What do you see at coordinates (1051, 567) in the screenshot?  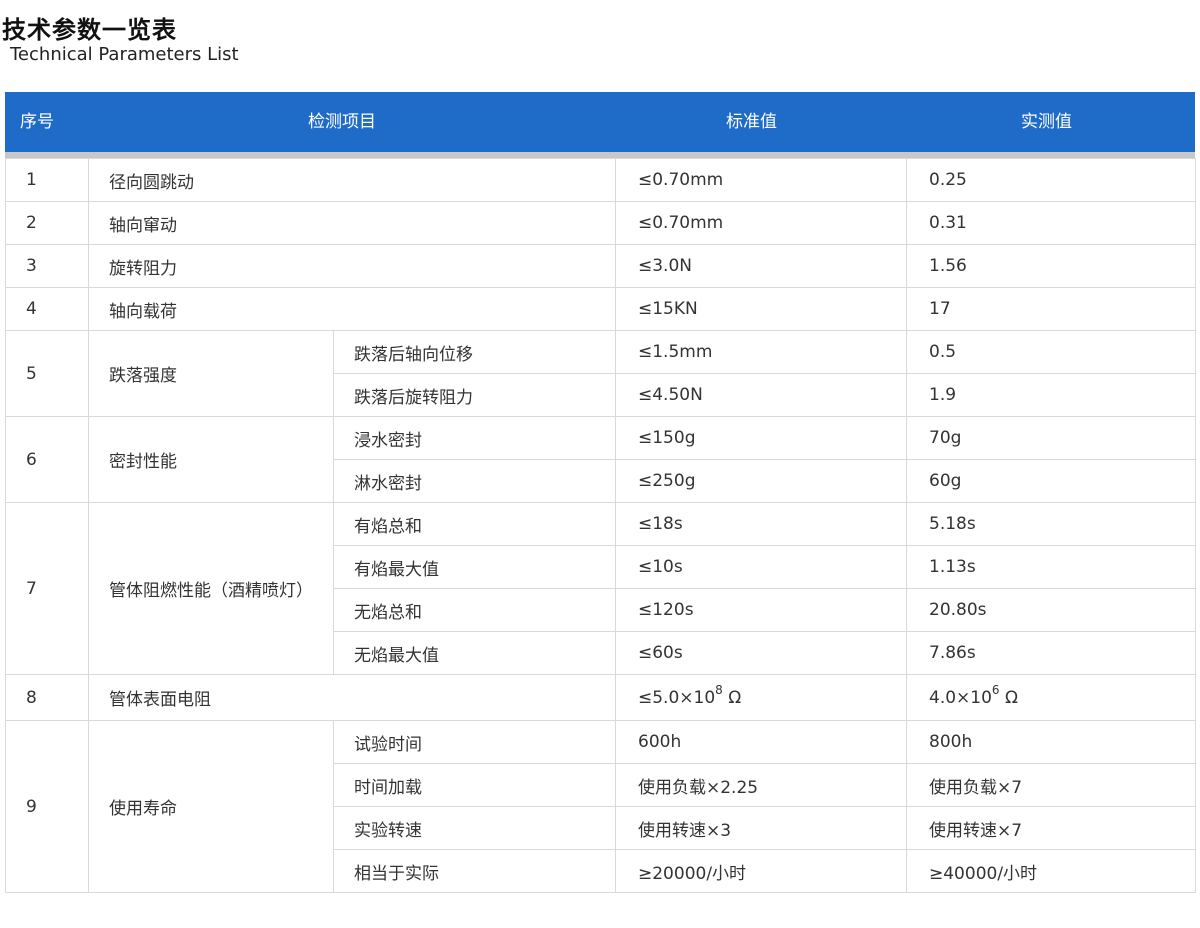 I see `actual-cell: 1.13s` at bounding box center [1051, 567].